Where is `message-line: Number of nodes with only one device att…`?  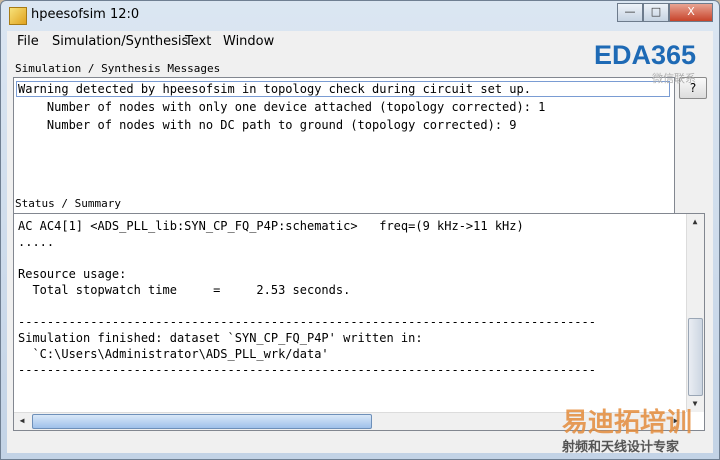 message-line: Number of nodes with only one device att… is located at coordinates (282, 107).